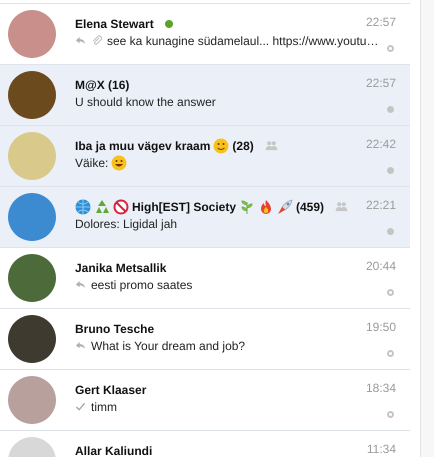 Image resolution: width=434 pixels, height=457 pixels. What do you see at coordinates (102, 206) in the screenshot?
I see `recycle-icon` at bounding box center [102, 206].